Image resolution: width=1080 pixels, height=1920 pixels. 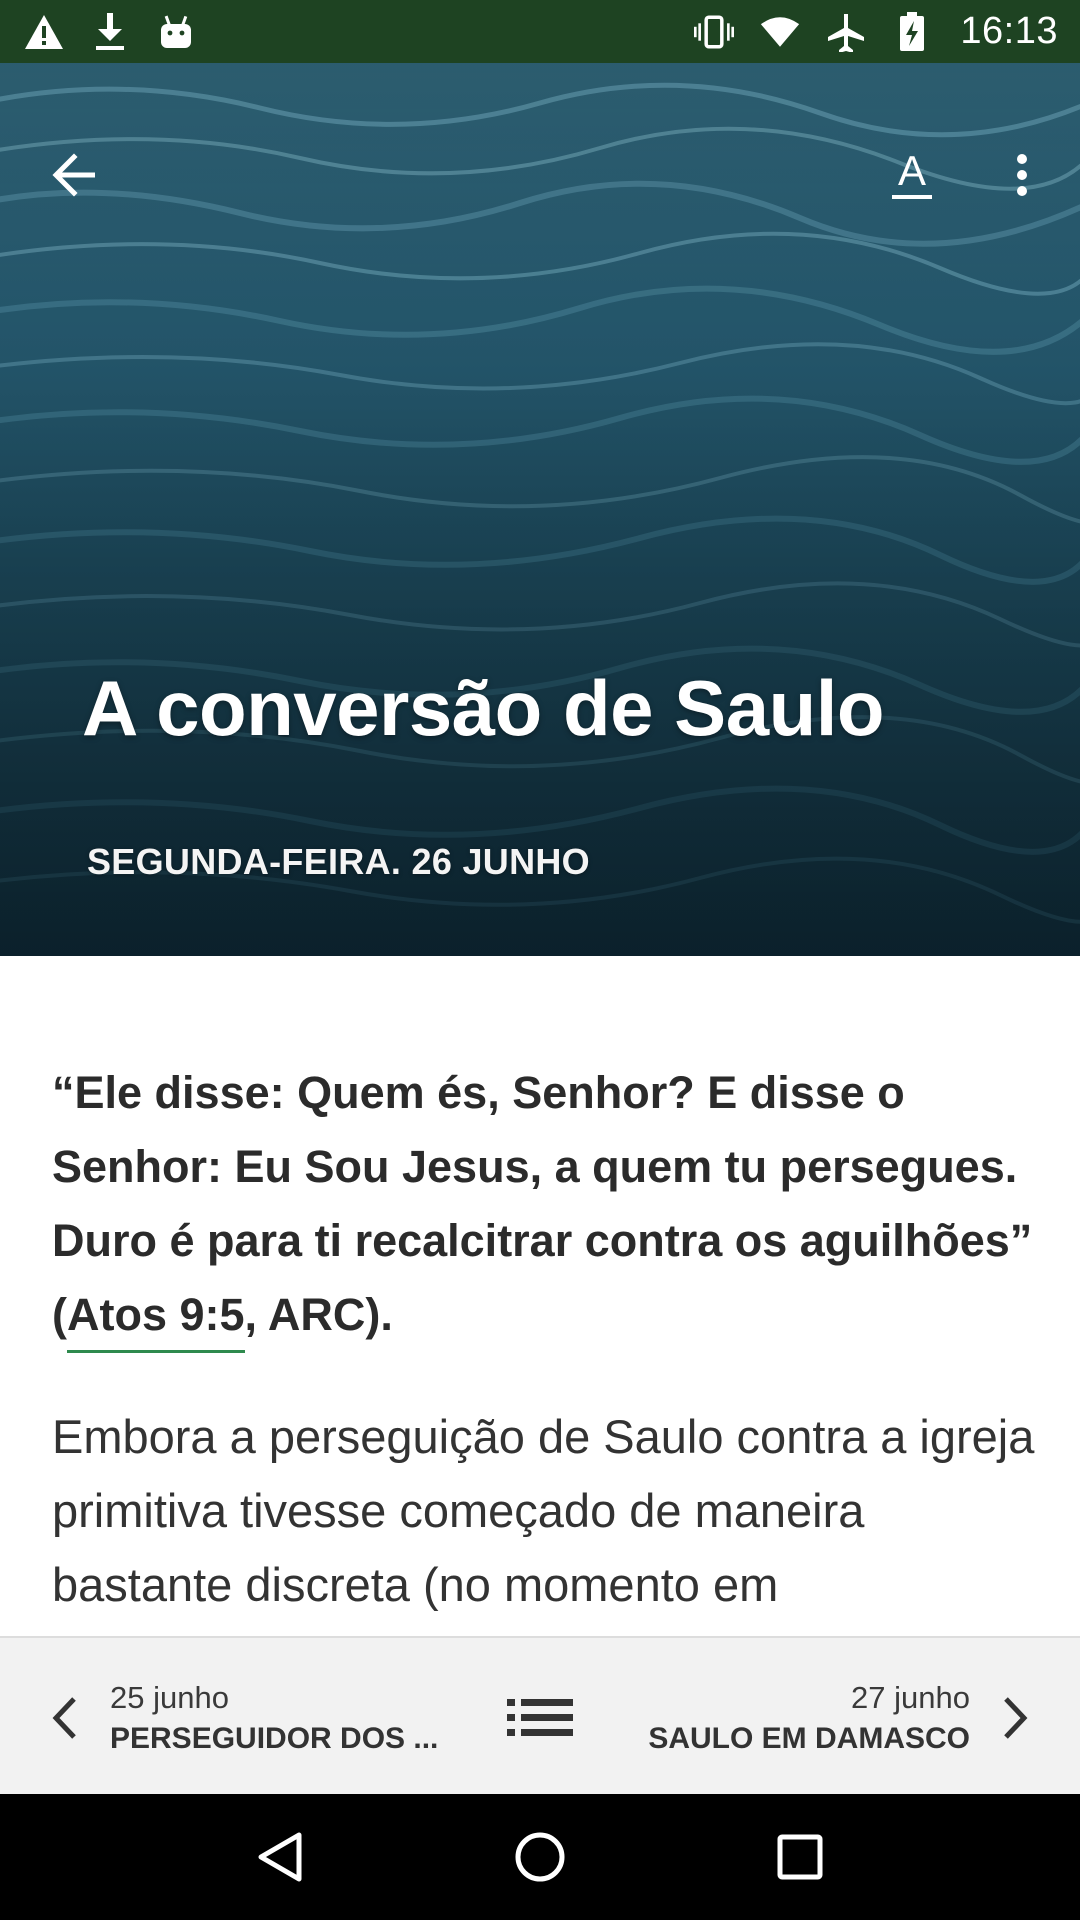 I want to click on battery-icon, so click(x=912, y=31).